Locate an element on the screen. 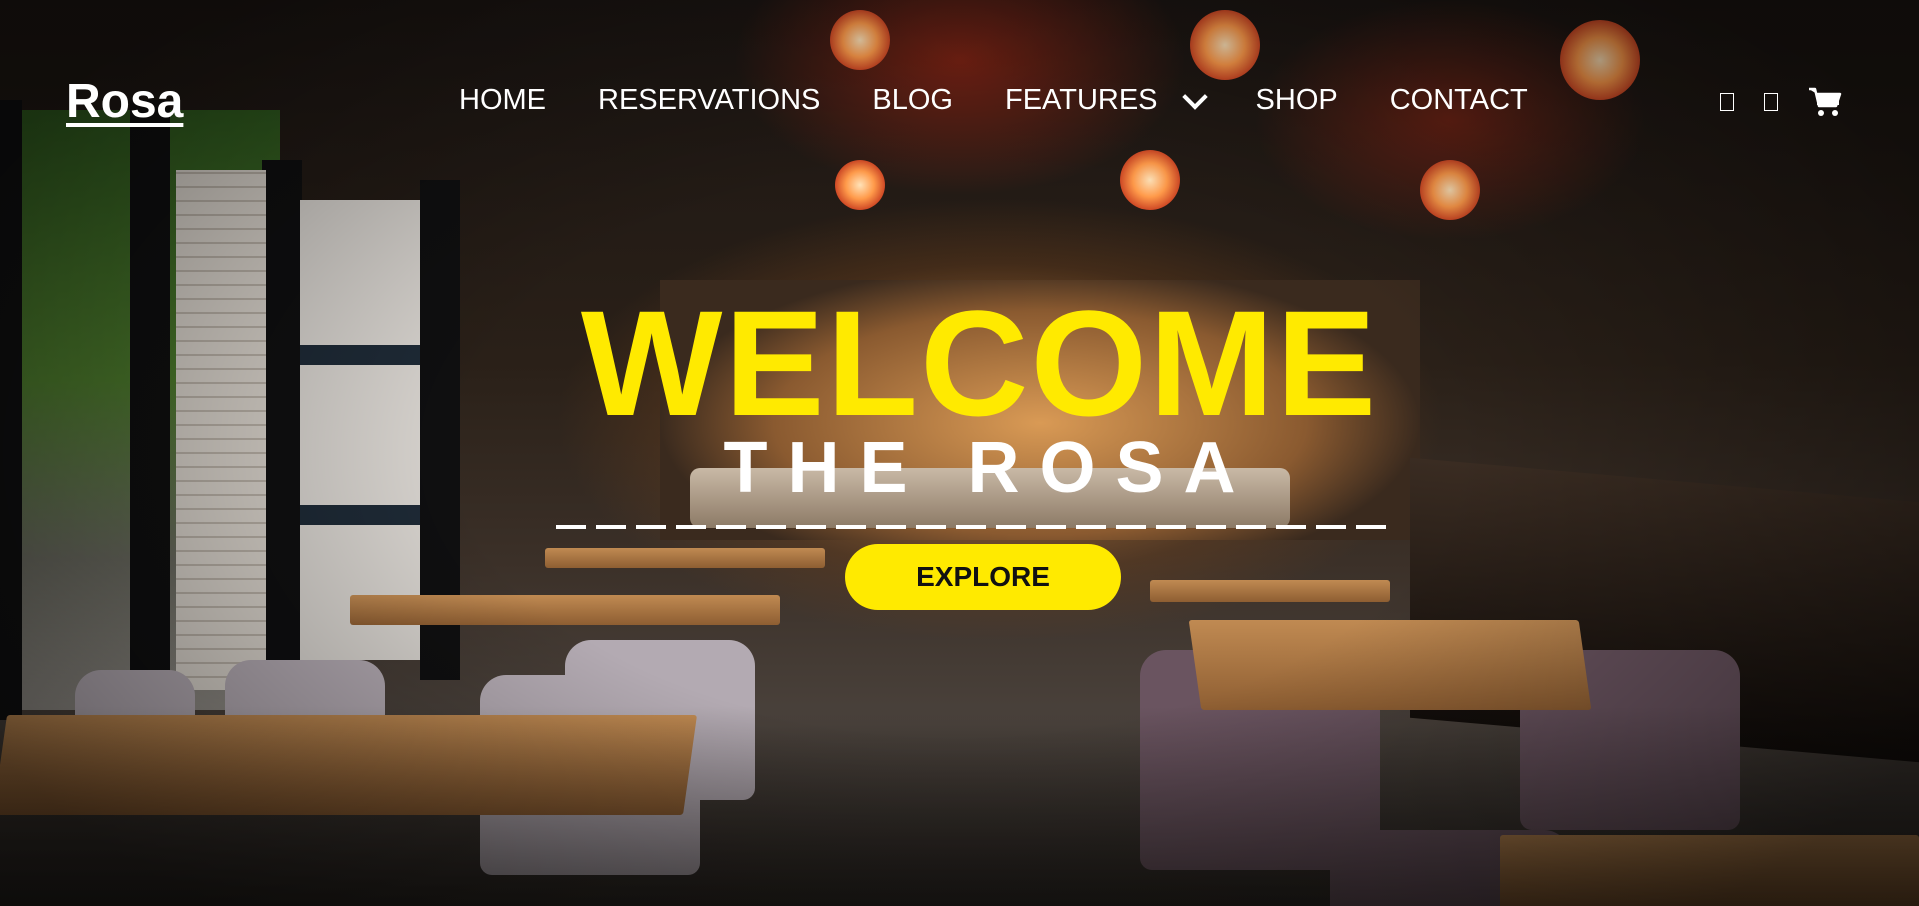 This screenshot has width=1919, height=906. search-icon is located at coordinates (1727, 102).